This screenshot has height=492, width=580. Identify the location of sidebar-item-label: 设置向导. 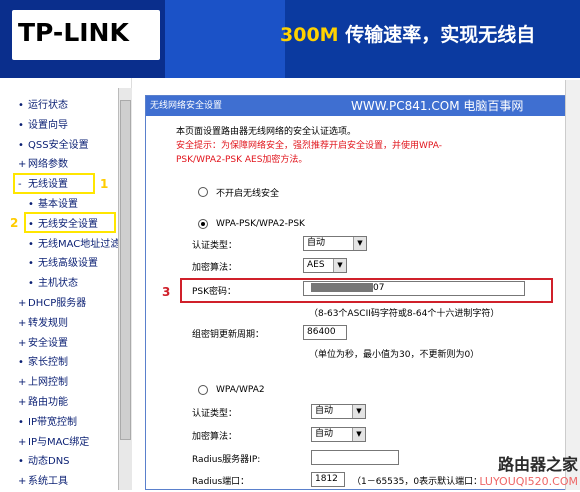
(48, 125).